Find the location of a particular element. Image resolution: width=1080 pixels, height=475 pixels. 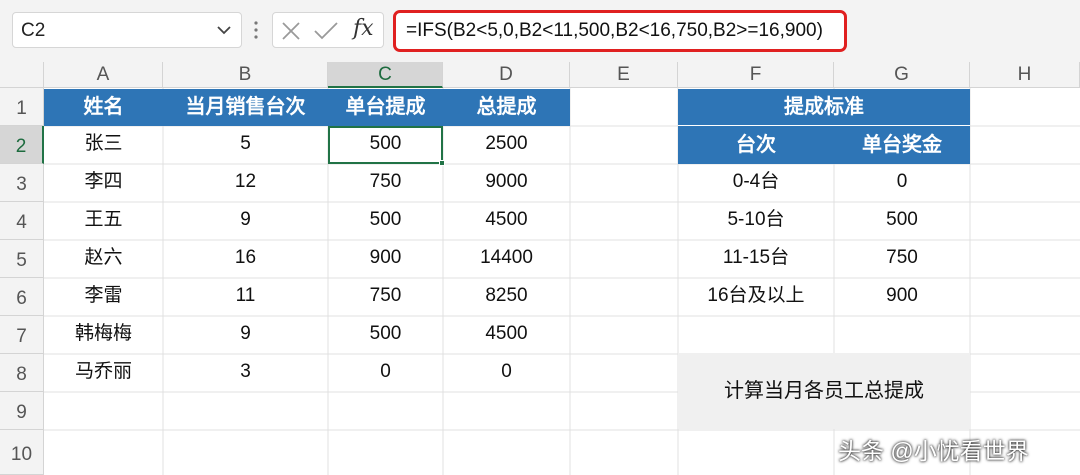

table-cell: 马乔丽 is located at coordinates (103, 373).